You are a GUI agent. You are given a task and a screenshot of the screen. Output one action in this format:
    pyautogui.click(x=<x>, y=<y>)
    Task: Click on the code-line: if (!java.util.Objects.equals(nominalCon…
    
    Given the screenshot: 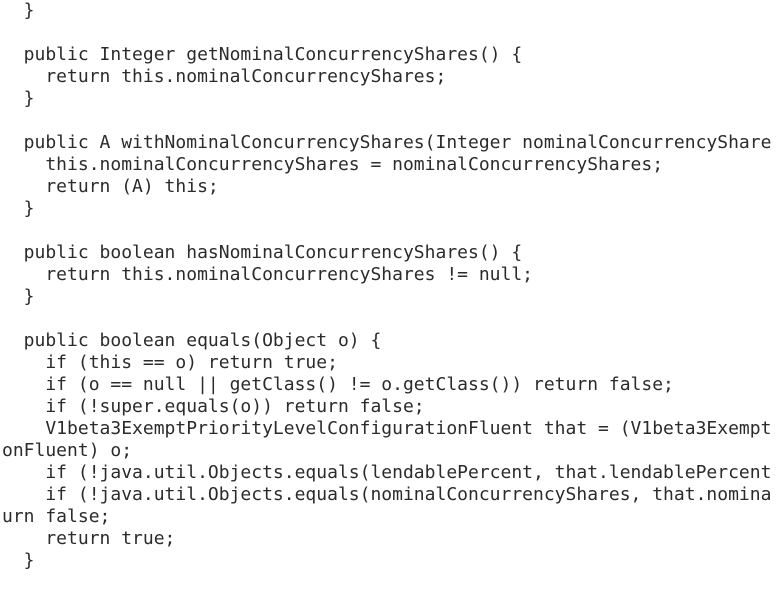 What is the action you would take?
    pyautogui.click(x=387, y=494)
    